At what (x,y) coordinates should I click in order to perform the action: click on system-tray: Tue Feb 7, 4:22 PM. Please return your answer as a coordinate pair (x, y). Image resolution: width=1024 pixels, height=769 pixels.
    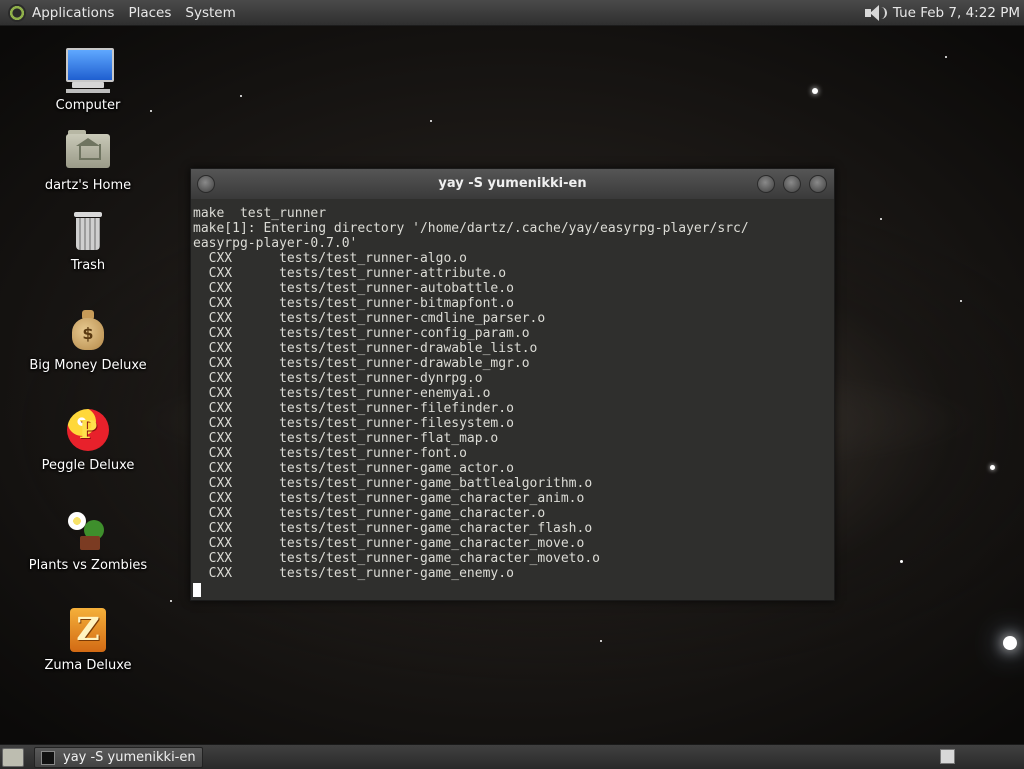
    Looking at the image, I should click on (943, 12).